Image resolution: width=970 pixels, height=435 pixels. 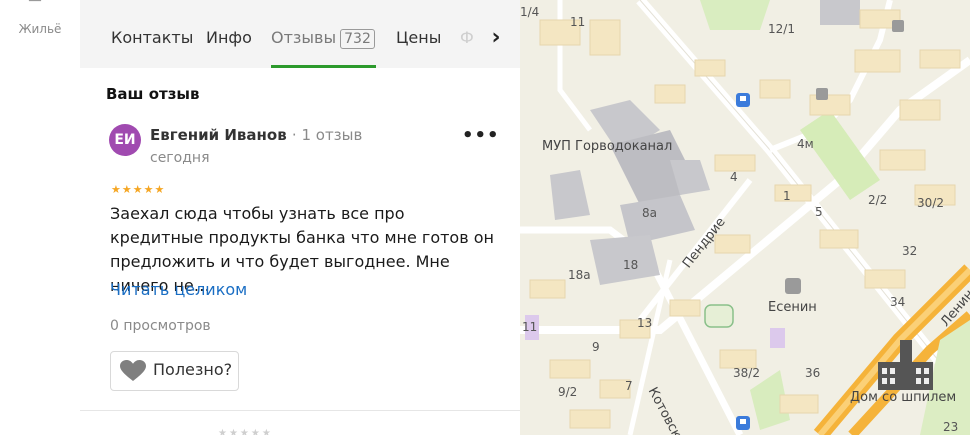 What do you see at coordinates (649, 213) in the screenshot?
I see `map-label: 8а` at bounding box center [649, 213].